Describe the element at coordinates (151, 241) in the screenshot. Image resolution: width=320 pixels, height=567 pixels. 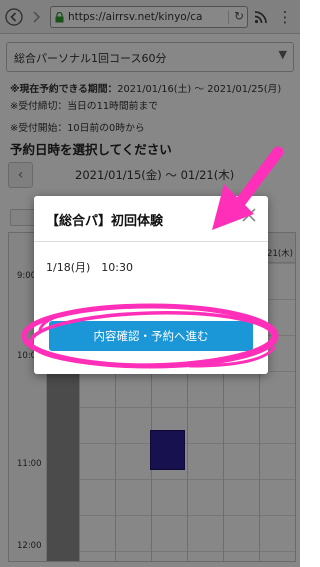
I see `modal-divider` at that location.